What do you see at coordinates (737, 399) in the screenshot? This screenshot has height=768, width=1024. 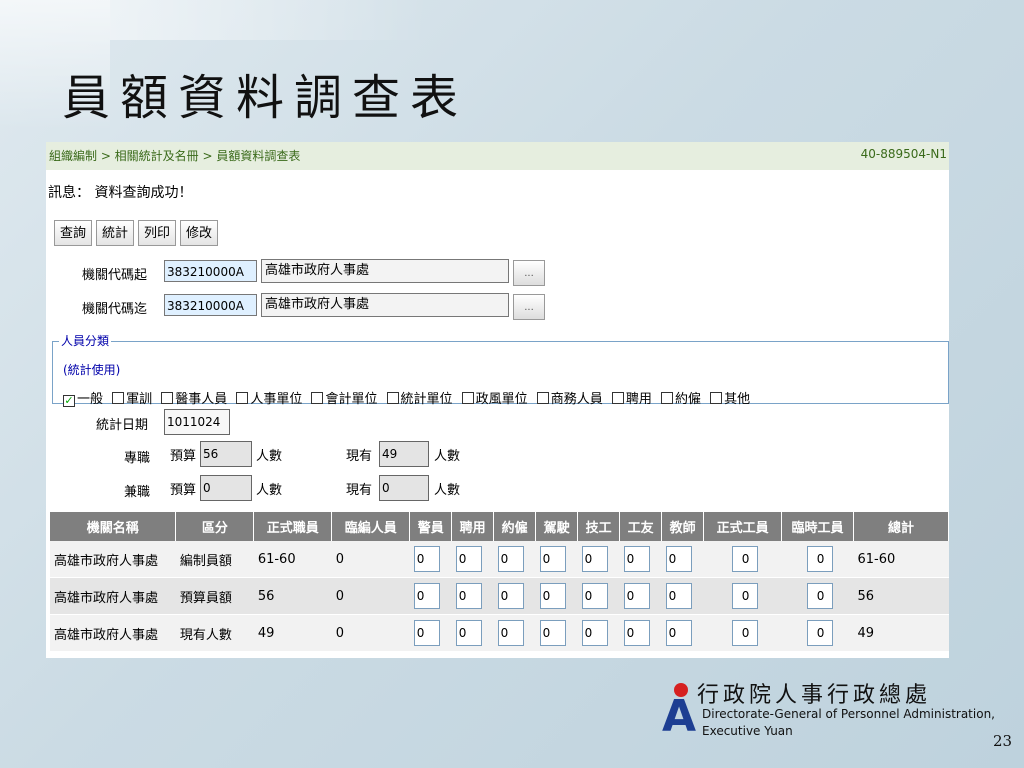 I see `checkbox-label: 其他` at bounding box center [737, 399].